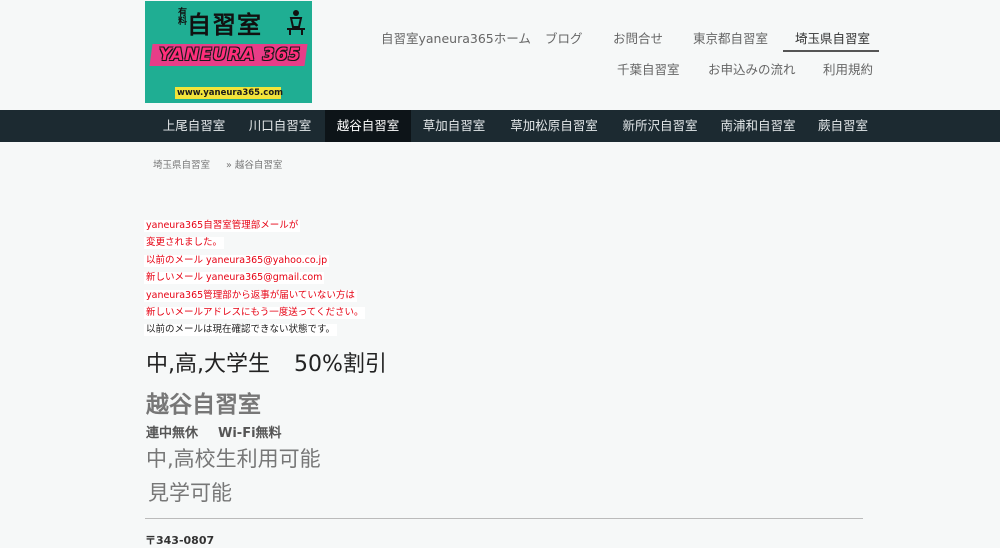 Image resolution: width=1000 pixels, height=548 pixels. What do you see at coordinates (554, 126) in the screenshot?
I see `category-soka-matsubara: 草加松原自習室` at bounding box center [554, 126].